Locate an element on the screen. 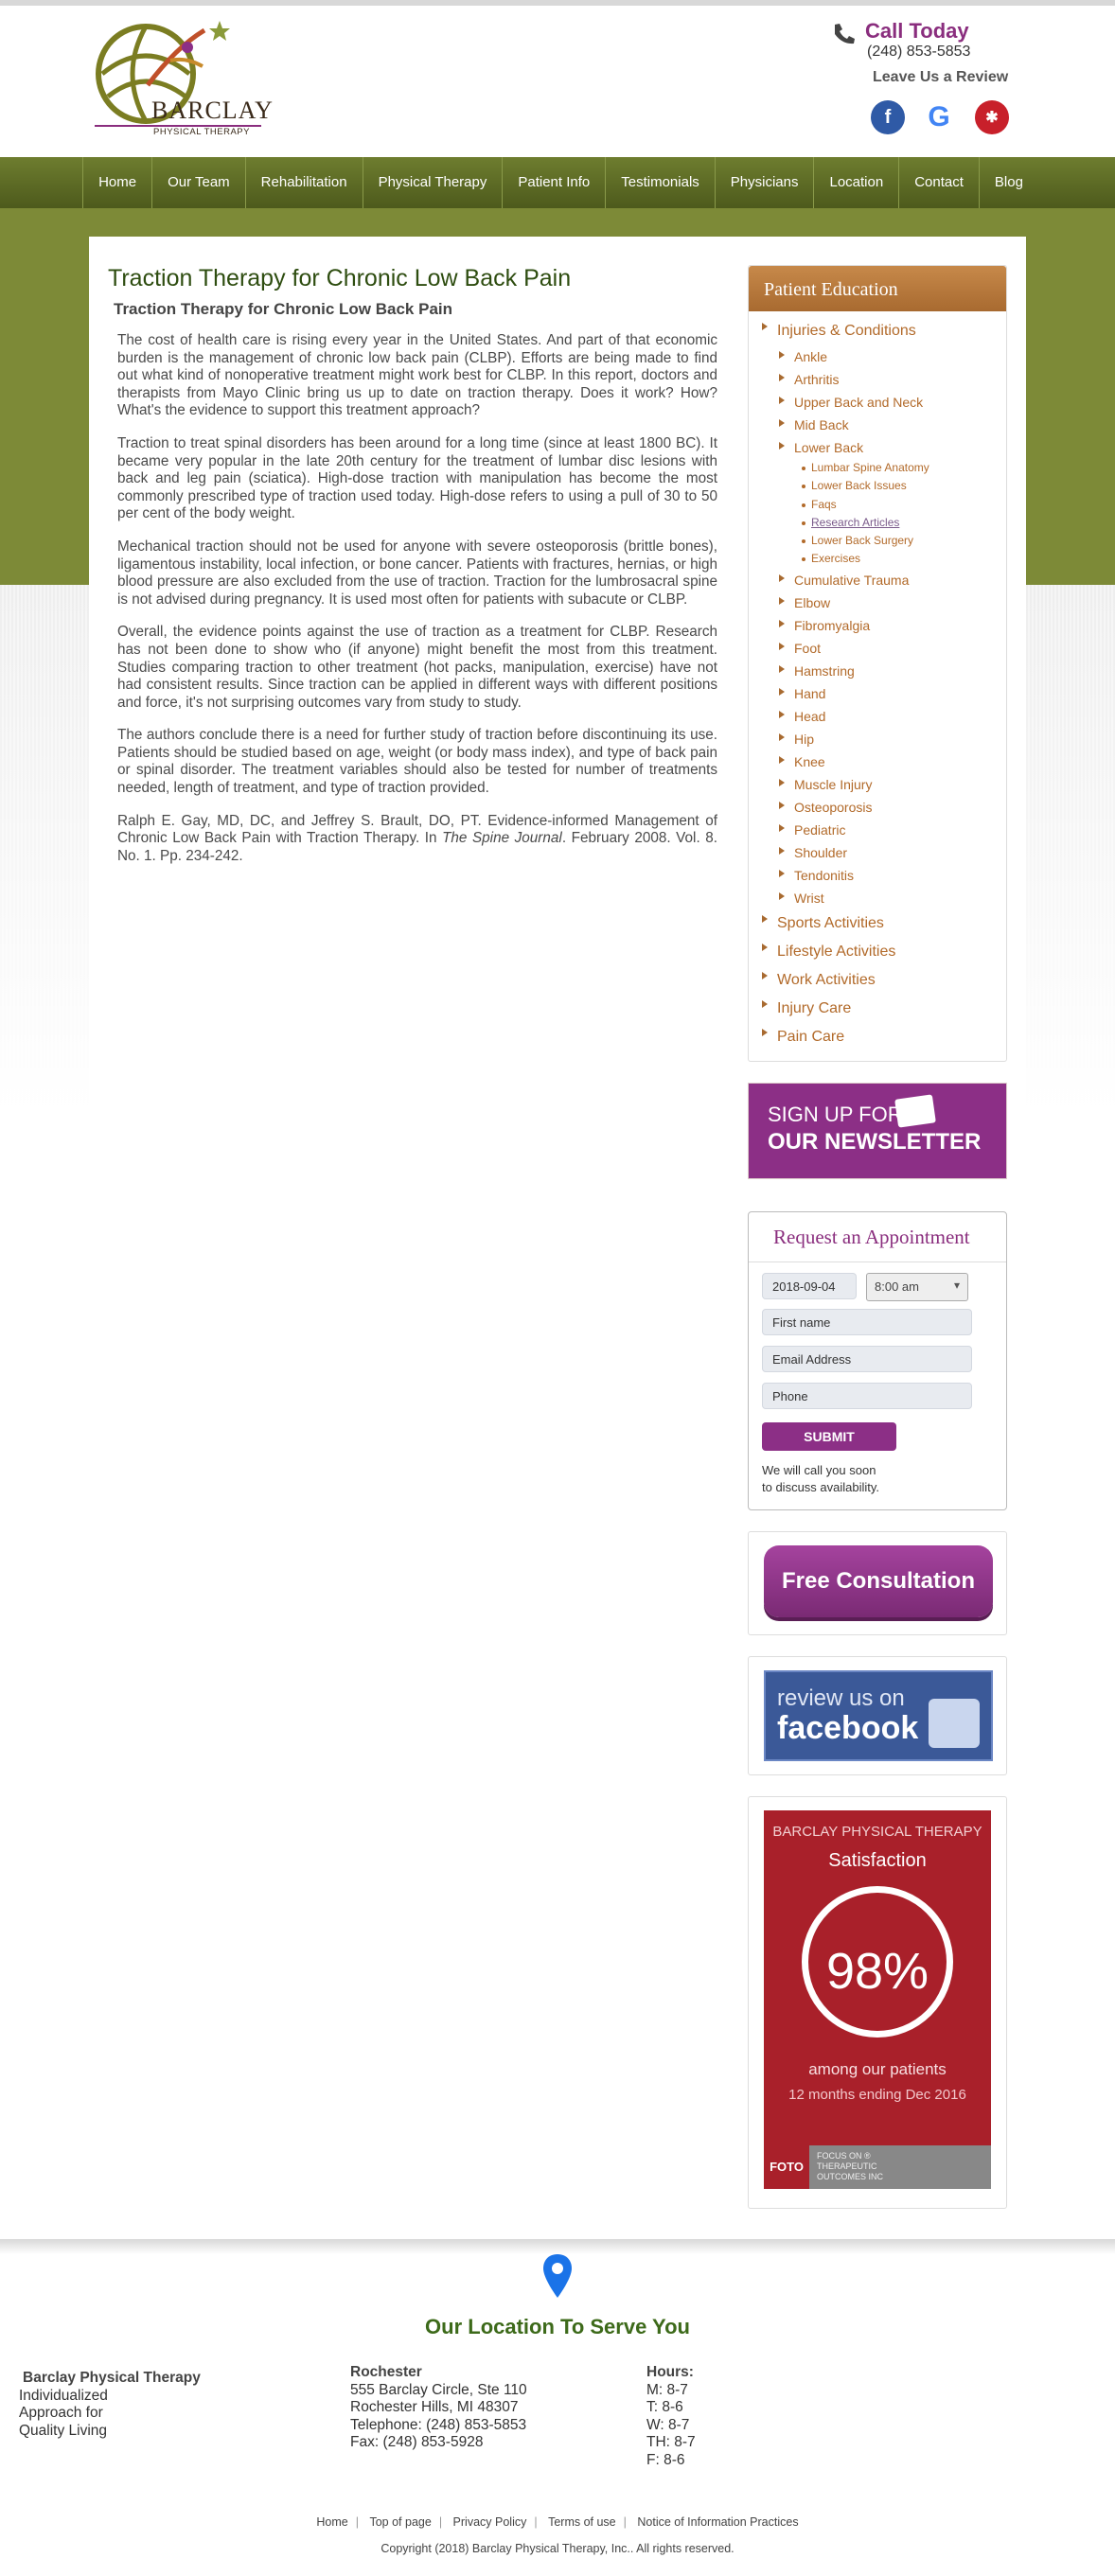 Image resolution: width=1115 pixels, height=2576 pixels. satisfaction-line2: 12 months ending Dec 2016 is located at coordinates (877, 2095).